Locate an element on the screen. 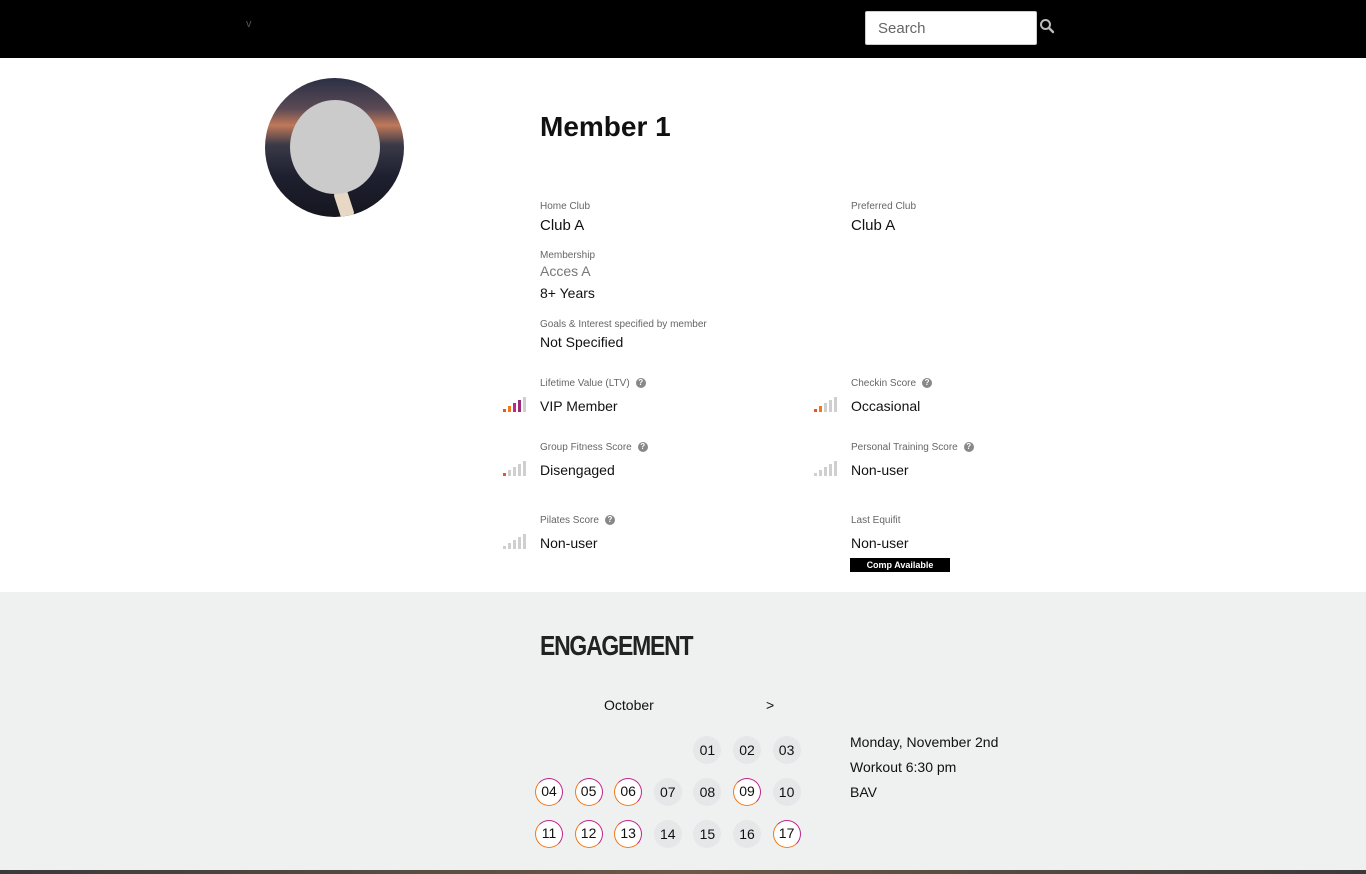  group-fitness-level-bars is located at coordinates (515, 468).